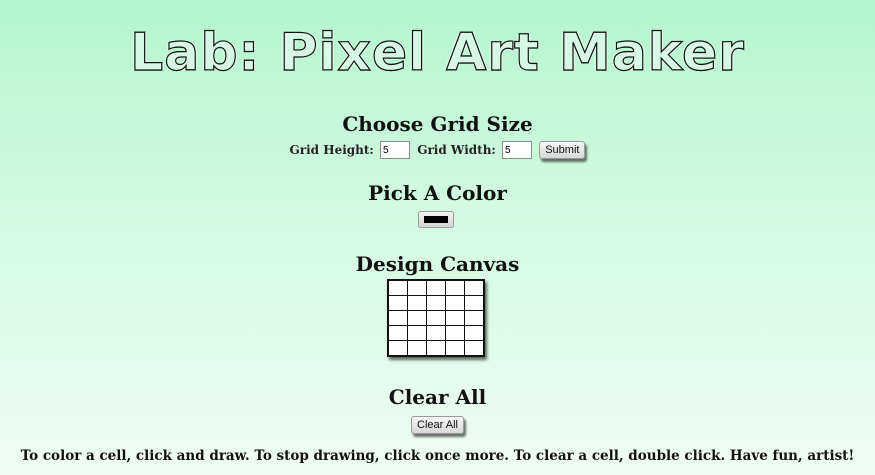 This screenshot has height=475, width=875. I want to click on submit-button: Submit, so click(562, 150).